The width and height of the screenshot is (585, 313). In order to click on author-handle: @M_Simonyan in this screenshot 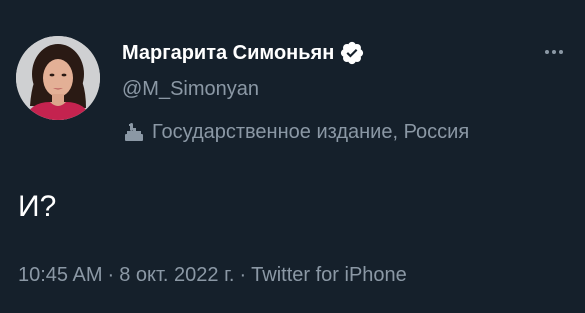, I will do `click(190, 89)`.